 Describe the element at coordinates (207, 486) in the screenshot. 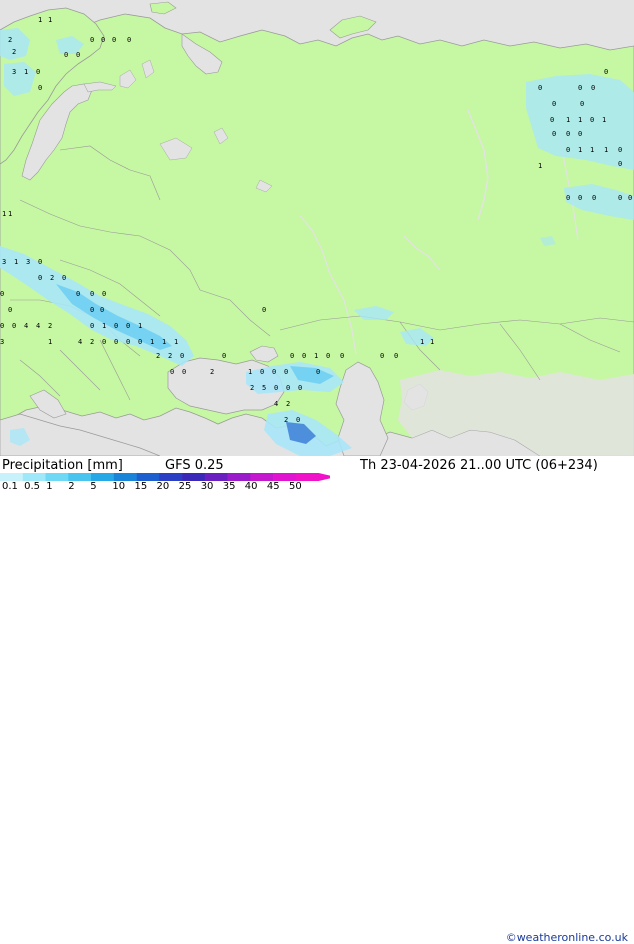

I see `scale-tick-label: 30` at that location.